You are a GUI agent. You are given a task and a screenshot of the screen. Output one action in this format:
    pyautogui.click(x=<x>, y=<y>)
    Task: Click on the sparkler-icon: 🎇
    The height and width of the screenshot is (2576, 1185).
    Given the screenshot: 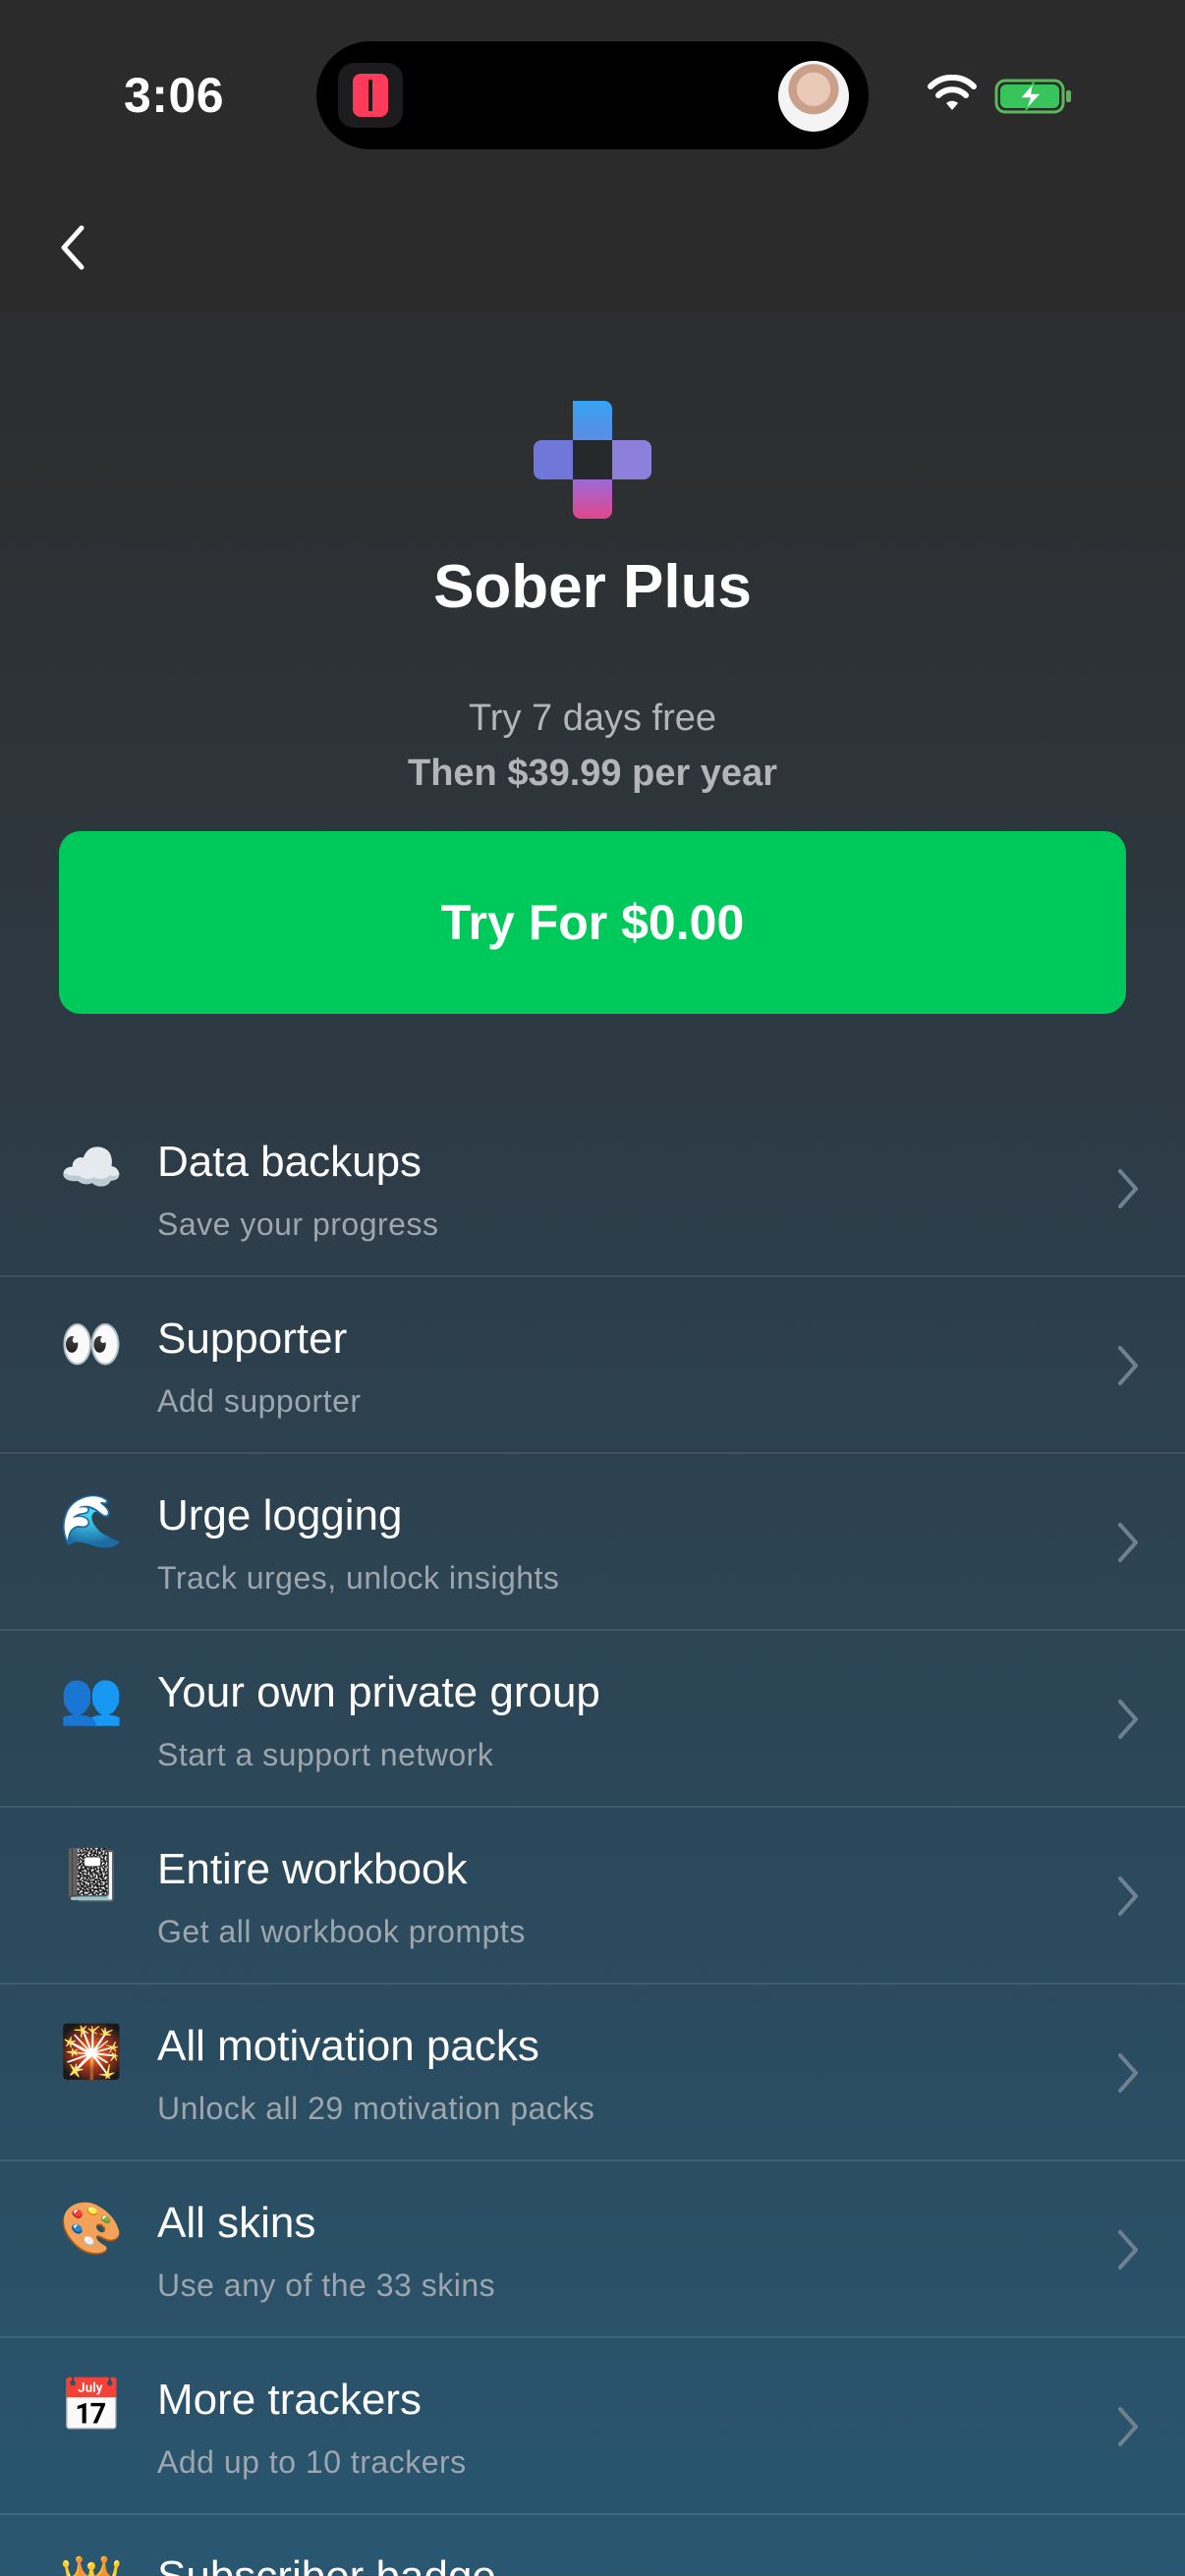 What is the action you would take?
    pyautogui.click(x=92, y=2052)
    